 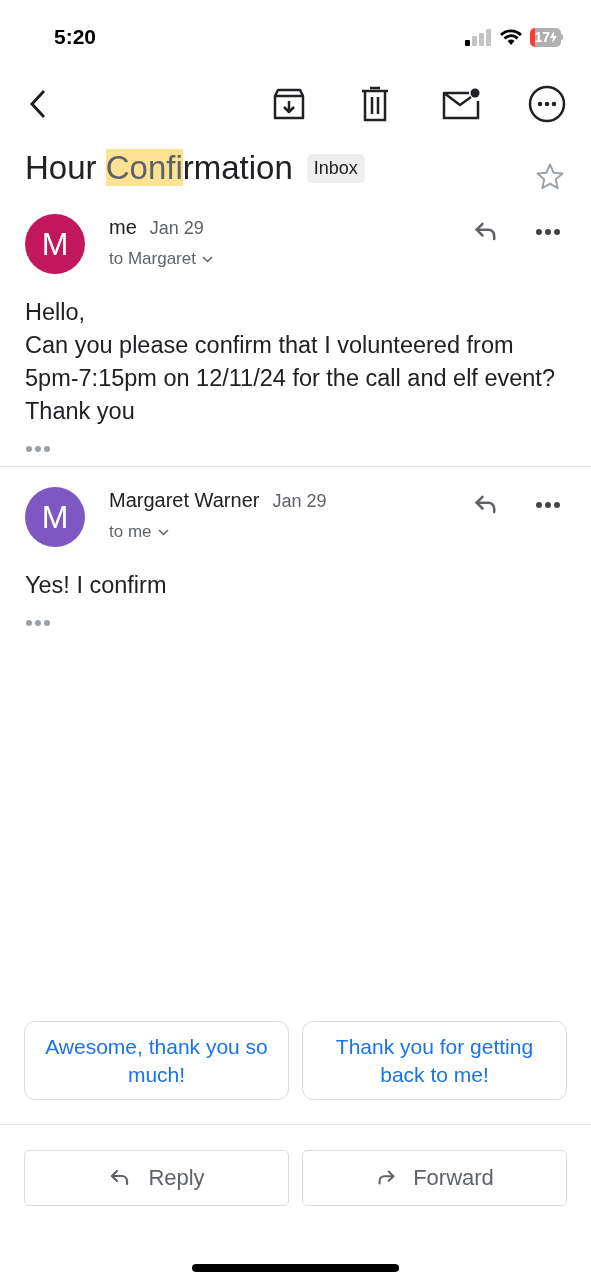 I want to click on star-icon, so click(x=550, y=177).